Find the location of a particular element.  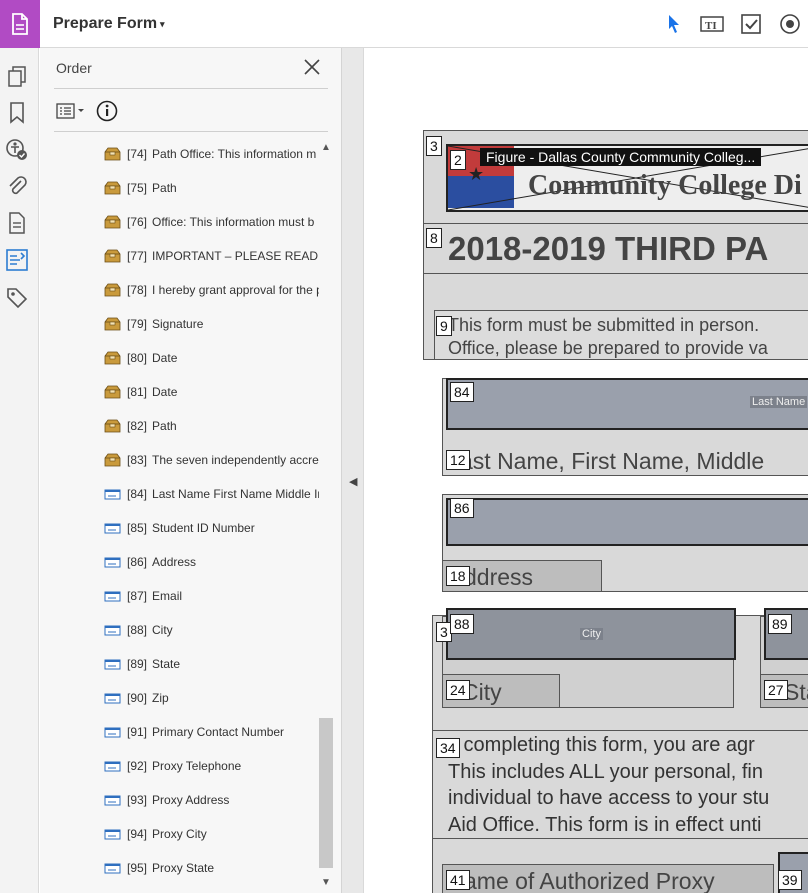

order-list-item: [81] Date is located at coordinates (211, 392).